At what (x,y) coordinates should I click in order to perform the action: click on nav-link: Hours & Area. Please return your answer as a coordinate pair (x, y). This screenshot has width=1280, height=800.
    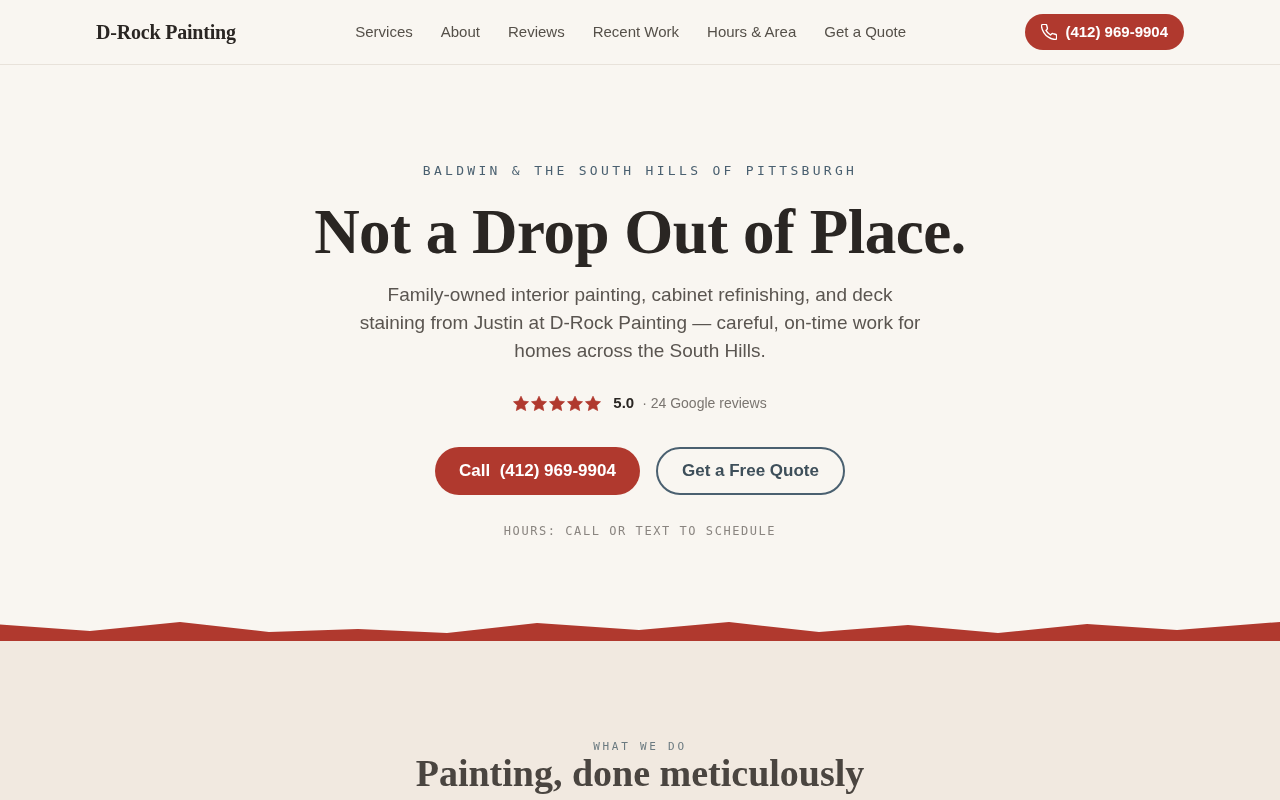
    Looking at the image, I should click on (752, 32).